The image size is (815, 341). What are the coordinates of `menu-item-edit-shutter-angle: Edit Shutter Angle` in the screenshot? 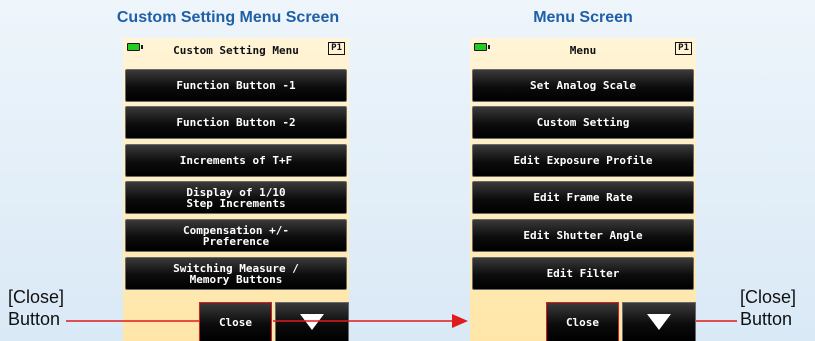 It's located at (583, 235).